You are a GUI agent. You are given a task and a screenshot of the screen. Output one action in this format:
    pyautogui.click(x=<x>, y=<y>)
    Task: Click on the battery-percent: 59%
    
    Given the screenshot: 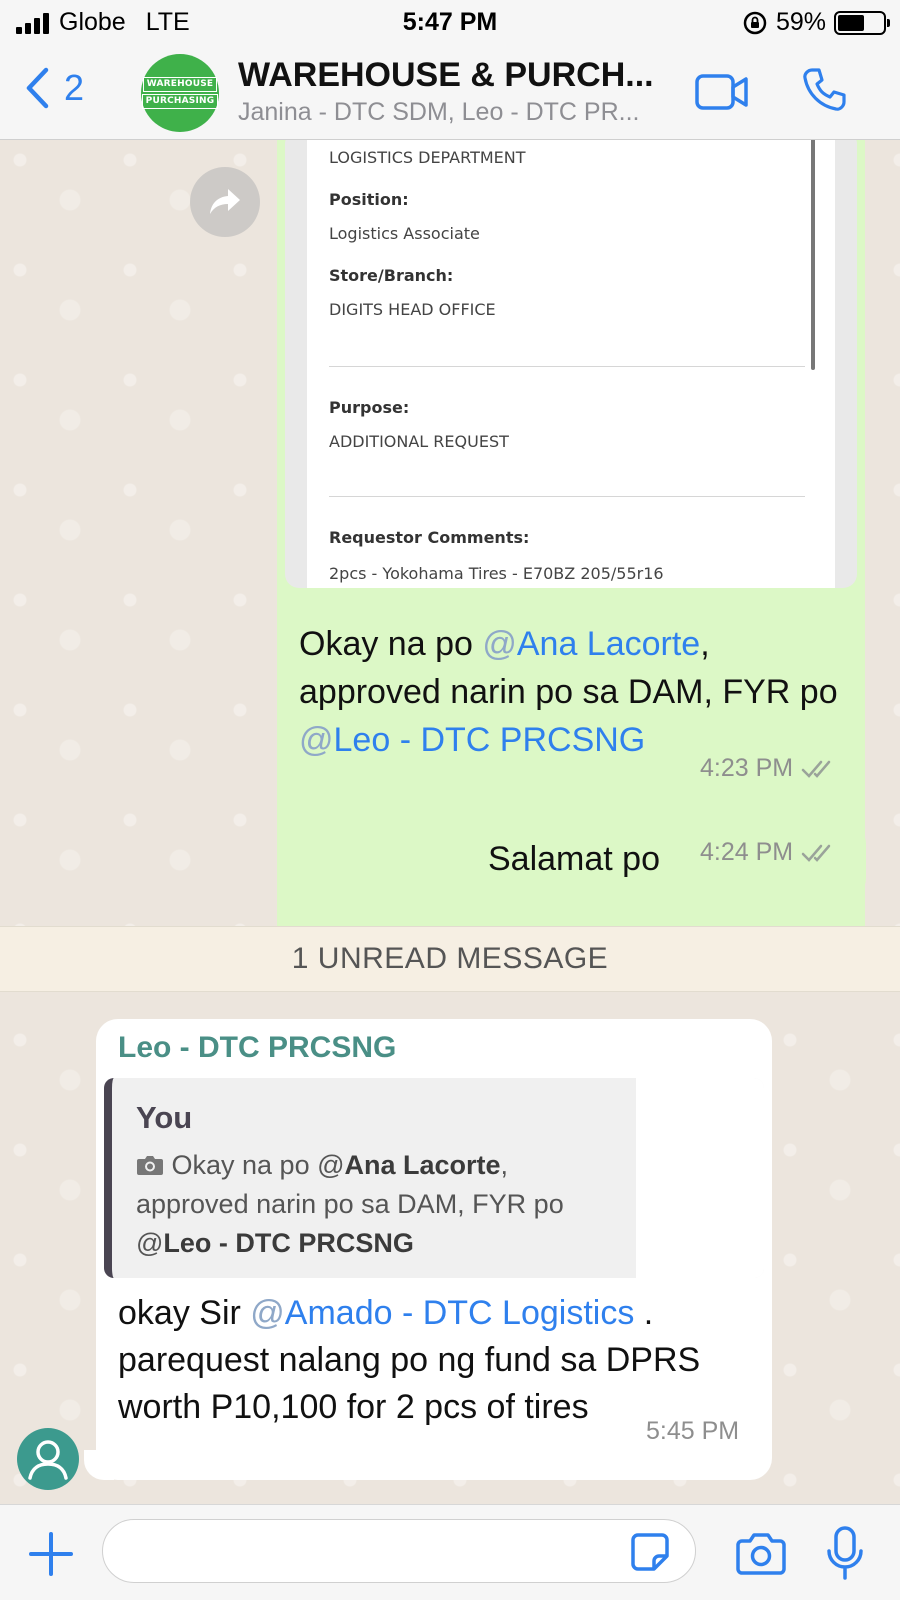 What is the action you would take?
    pyautogui.click(x=800, y=22)
    